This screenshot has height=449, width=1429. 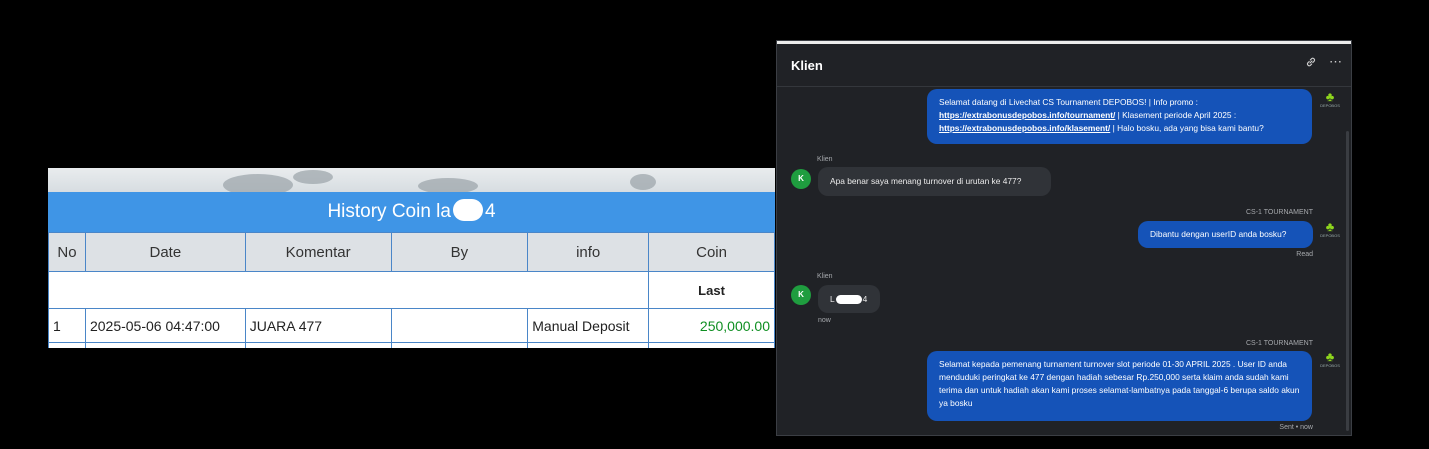 I want to click on cell-coin: 250,000.00, so click(x=711, y=325).